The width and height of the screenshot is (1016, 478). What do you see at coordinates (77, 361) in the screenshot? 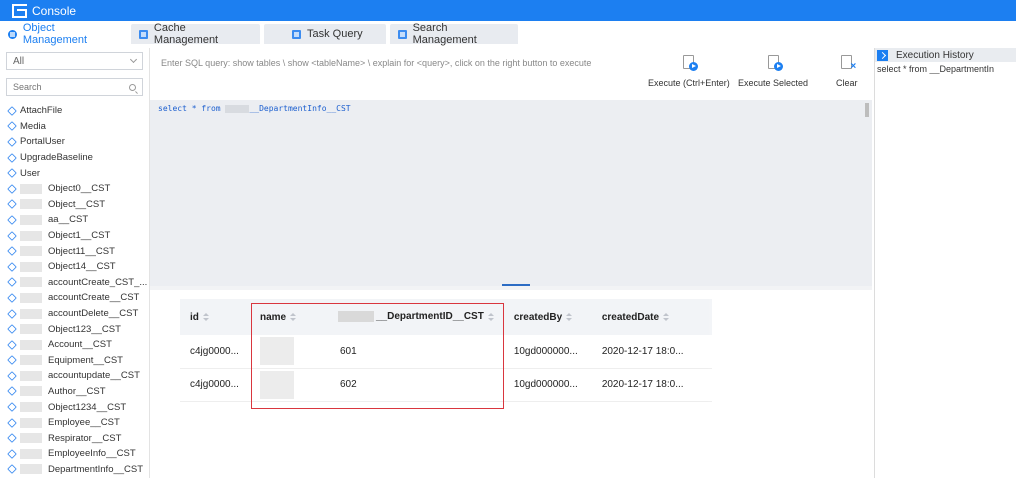
I see `object-list-item: Equipment__CST` at bounding box center [77, 361].